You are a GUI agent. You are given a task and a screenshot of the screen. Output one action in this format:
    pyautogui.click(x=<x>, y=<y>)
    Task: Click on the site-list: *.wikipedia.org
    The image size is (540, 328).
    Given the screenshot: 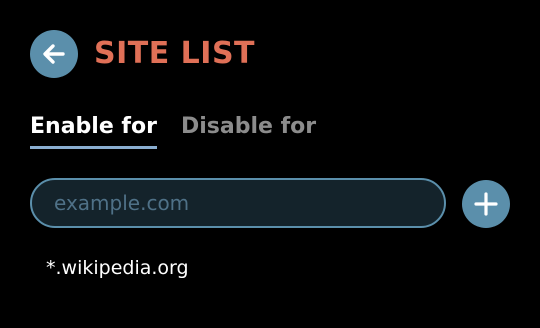 What is the action you would take?
    pyautogui.click(x=117, y=268)
    